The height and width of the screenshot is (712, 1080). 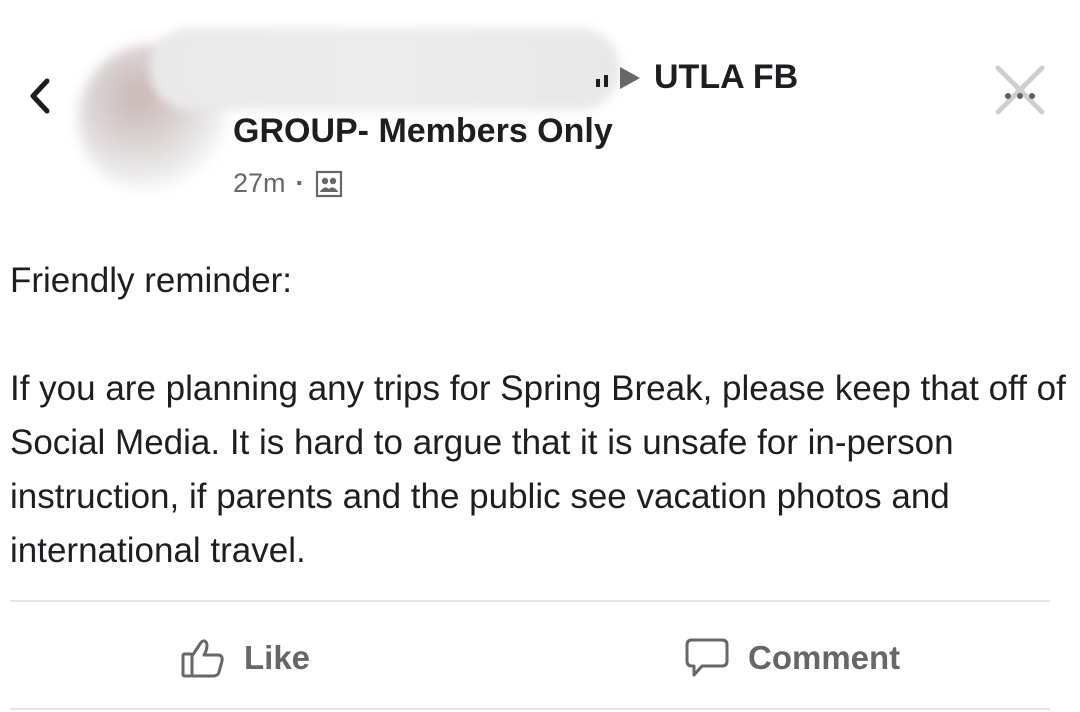 What do you see at coordinates (328, 183) in the screenshot?
I see `group-members-icon` at bounding box center [328, 183].